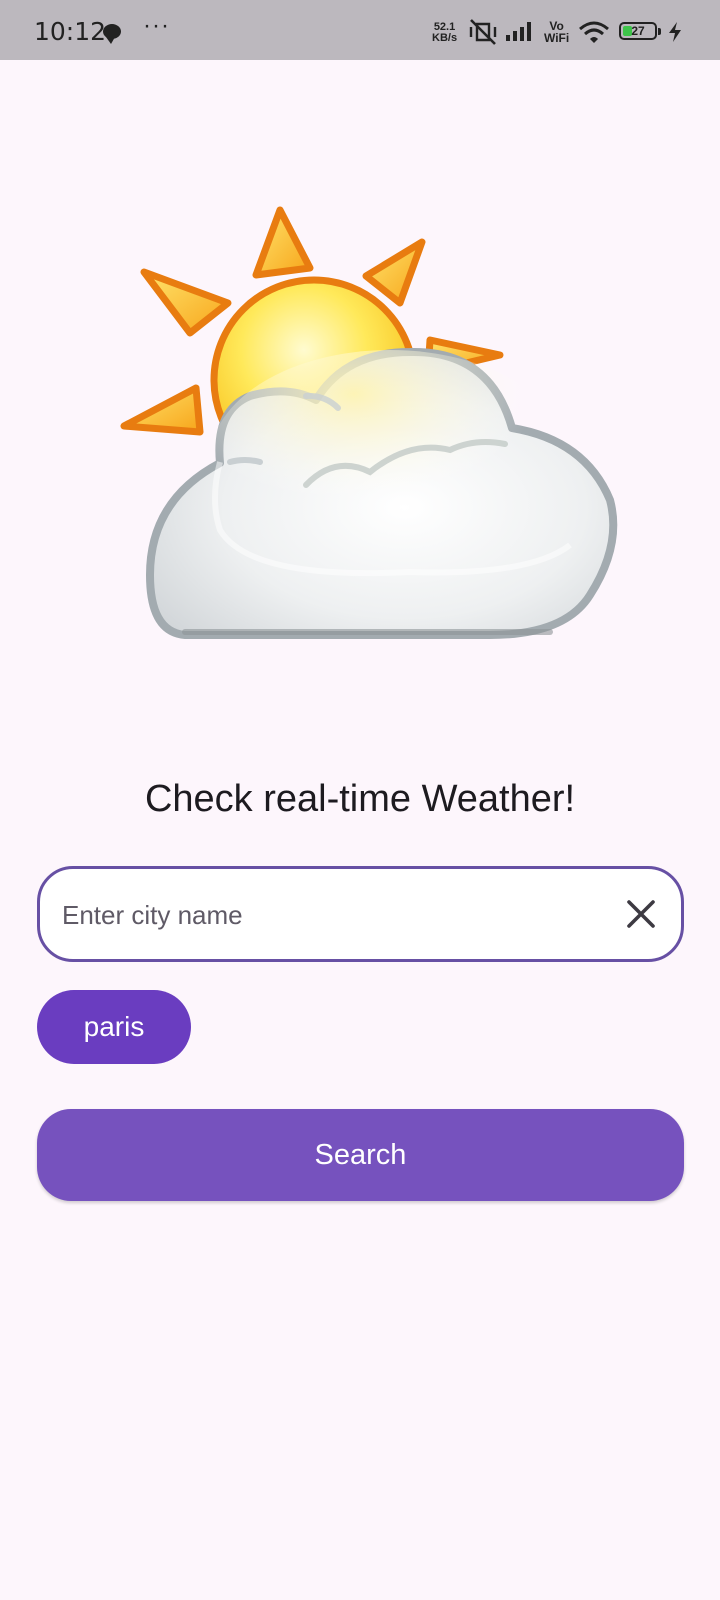 The width and height of the screenshot is (720, 1600). I want to click on network-speed: 52.1 KB/s, so click(444, 33).